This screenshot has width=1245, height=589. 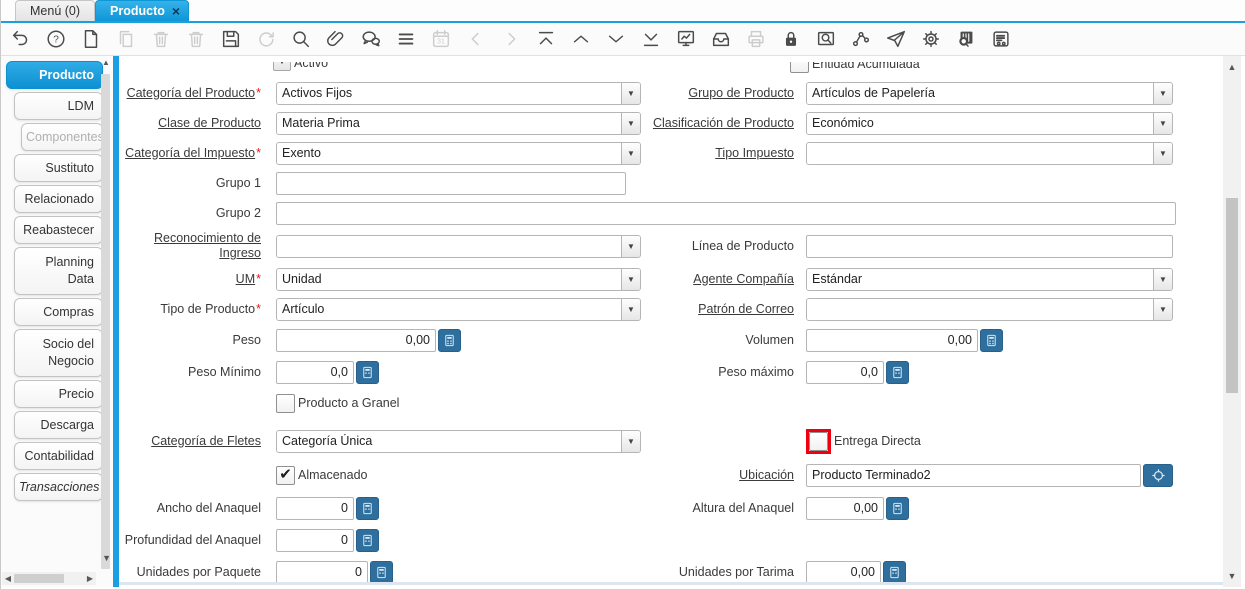 What do you see at coordinates (449, 123) in the screenshot?
I see `product-class-value` at bounding box center [449, 123].